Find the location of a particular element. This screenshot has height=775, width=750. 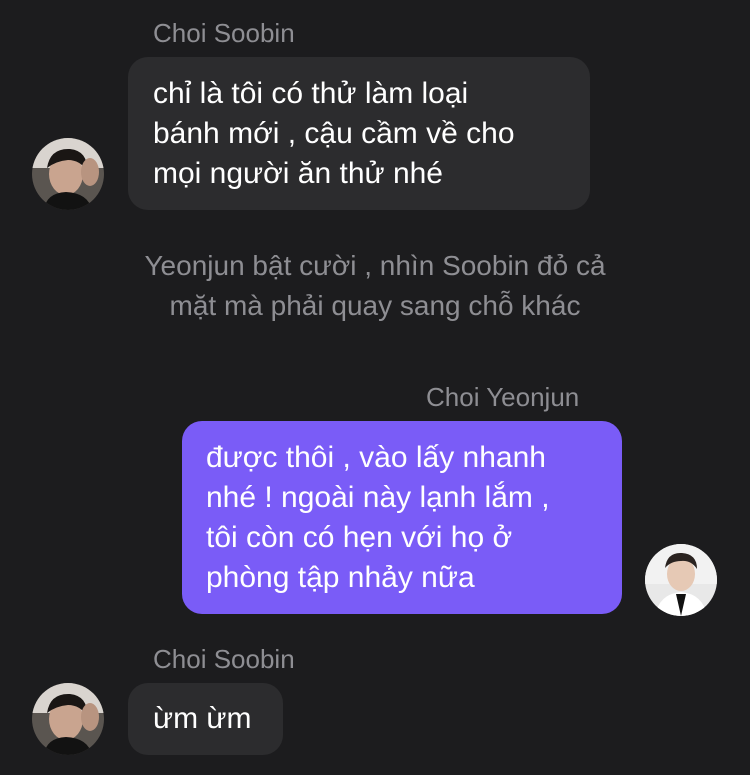

message-bubble-incoming: ừm ừm is located at coordinates (205, 719).